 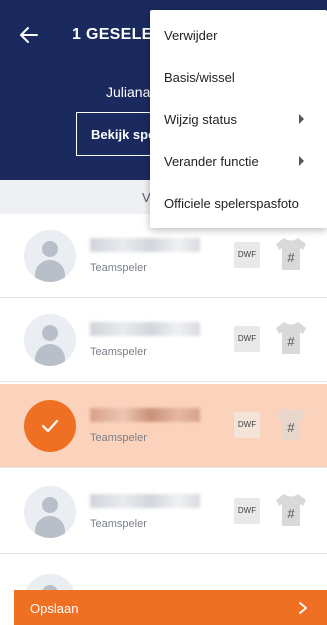 I want to click on menu-item-change-status: Wijzig status, so click(x=238, y=120).